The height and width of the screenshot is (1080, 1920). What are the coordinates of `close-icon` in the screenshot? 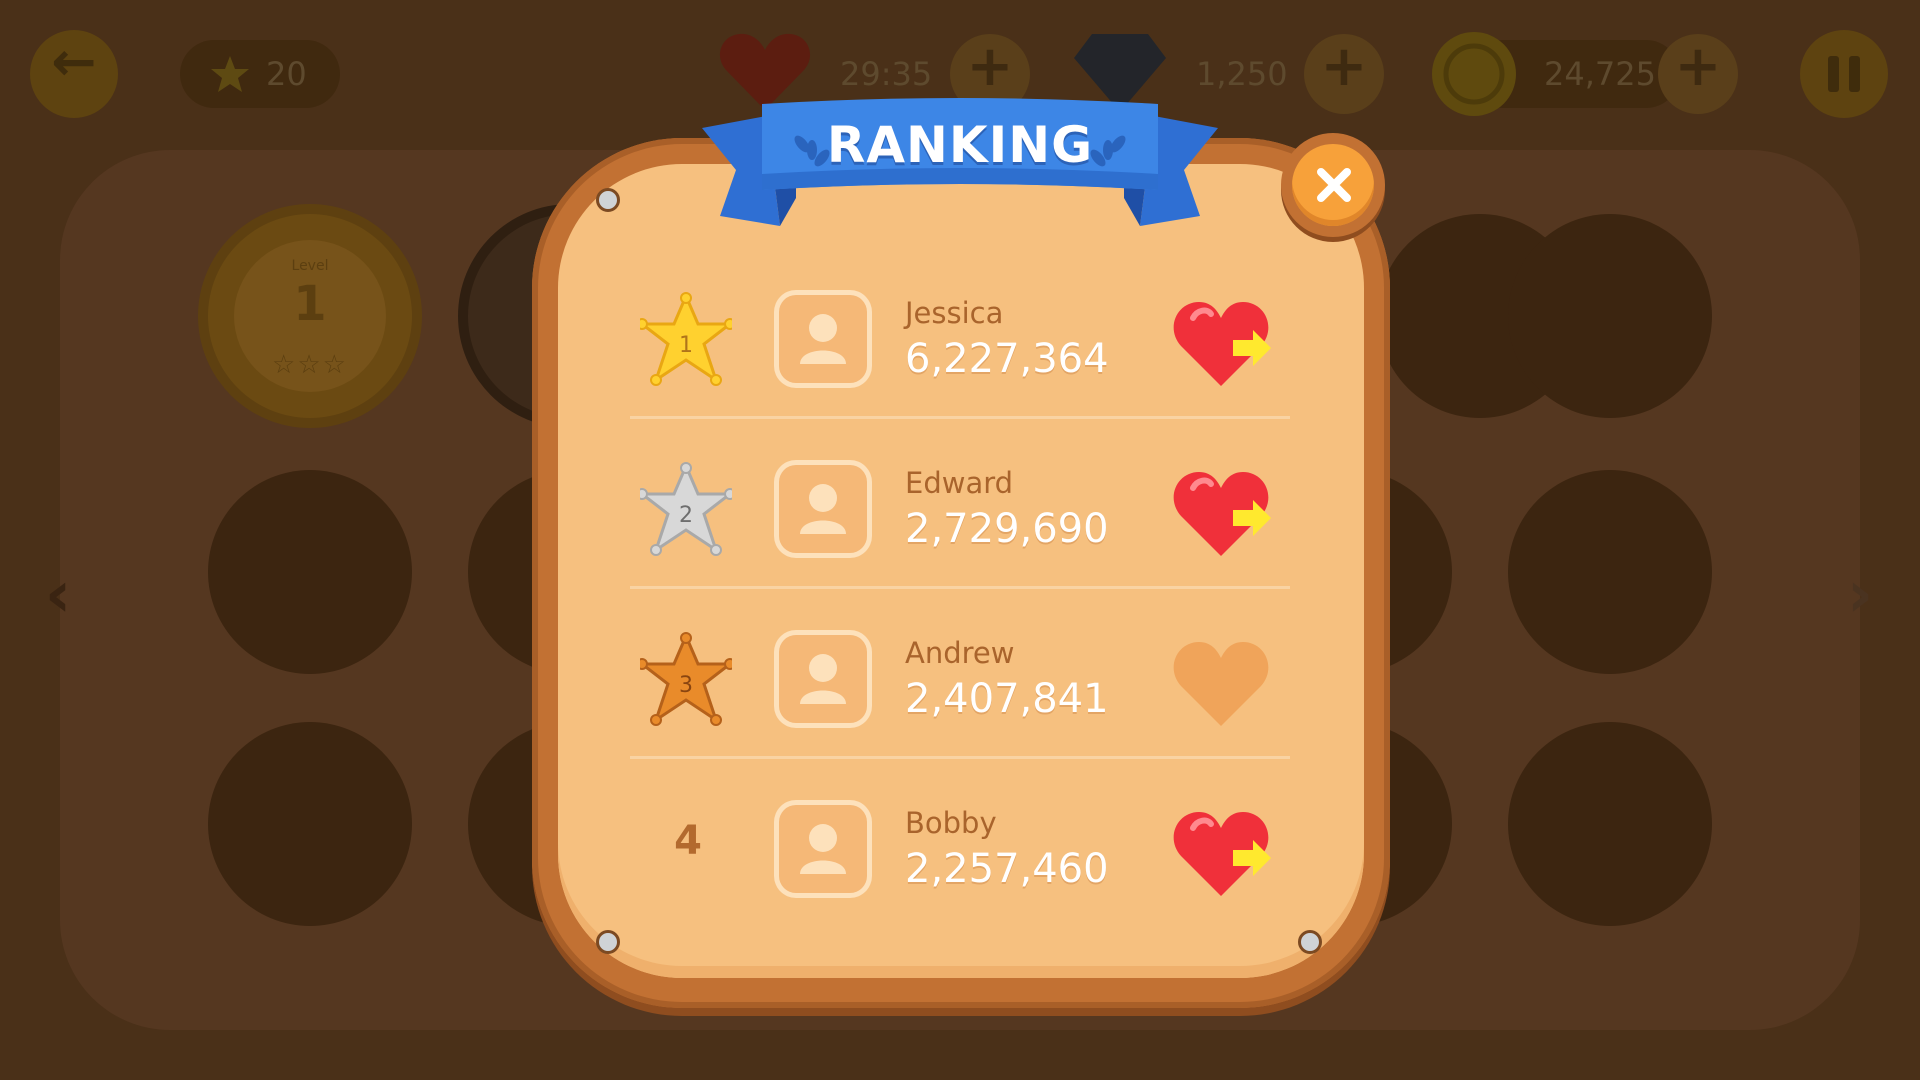 It's located at (1334, 185).